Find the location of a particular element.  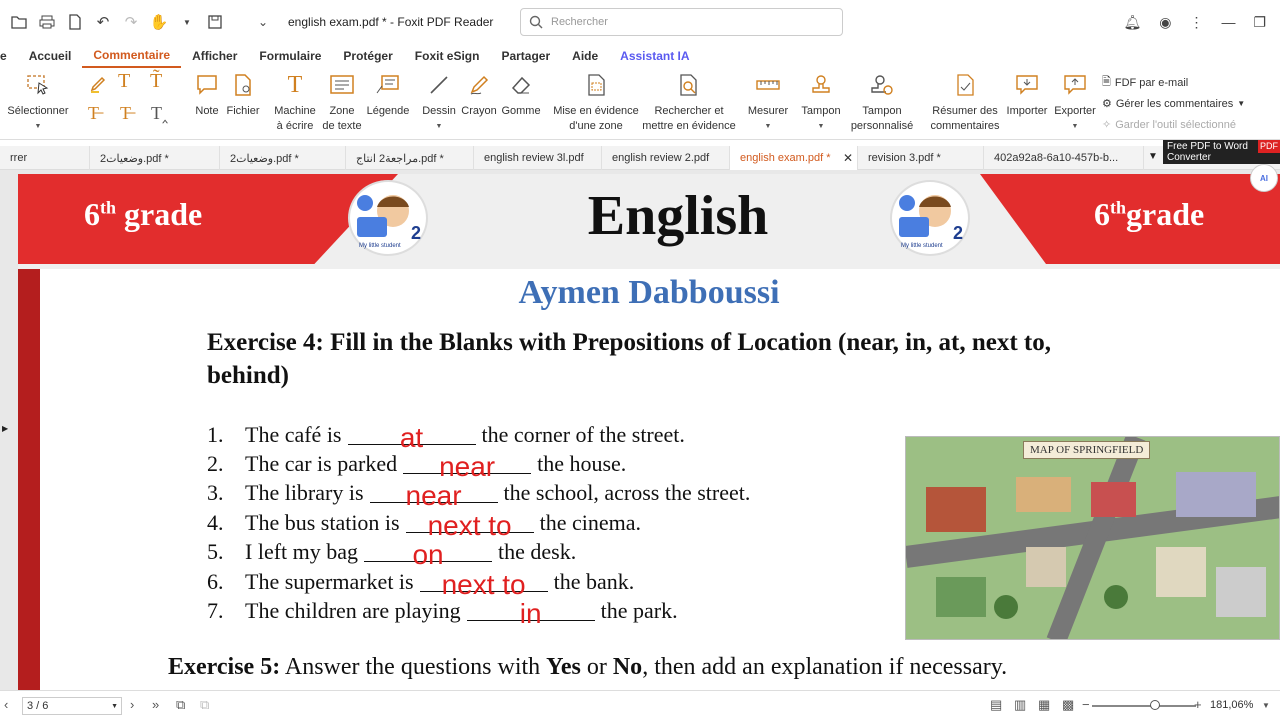

tab-comment: Commentaire is located at coordinates (132, 56).